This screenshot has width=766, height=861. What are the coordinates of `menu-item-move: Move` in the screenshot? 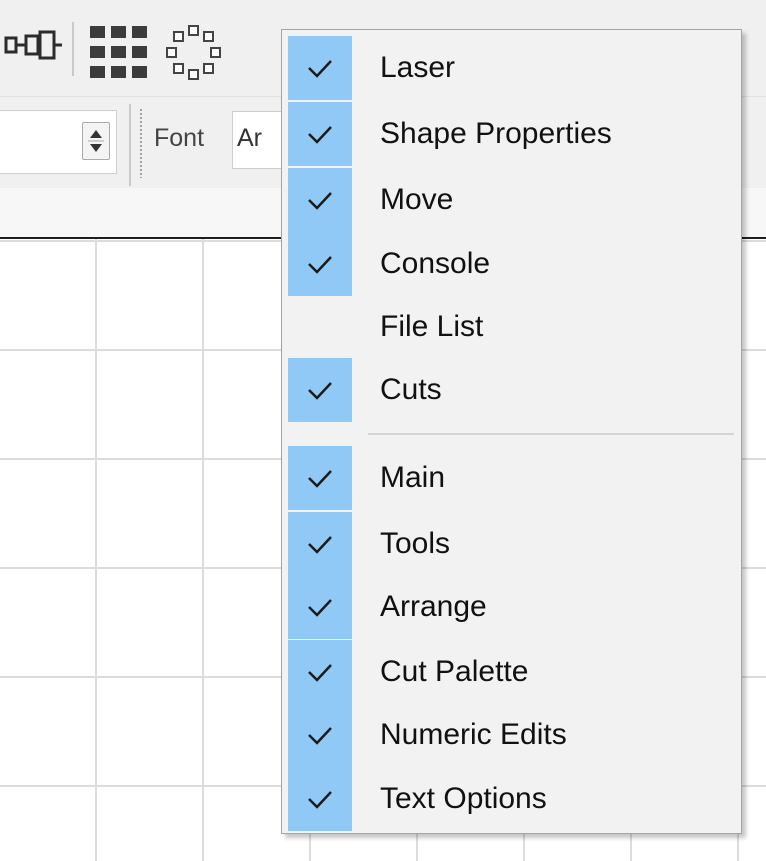 It's located at (511, 200).